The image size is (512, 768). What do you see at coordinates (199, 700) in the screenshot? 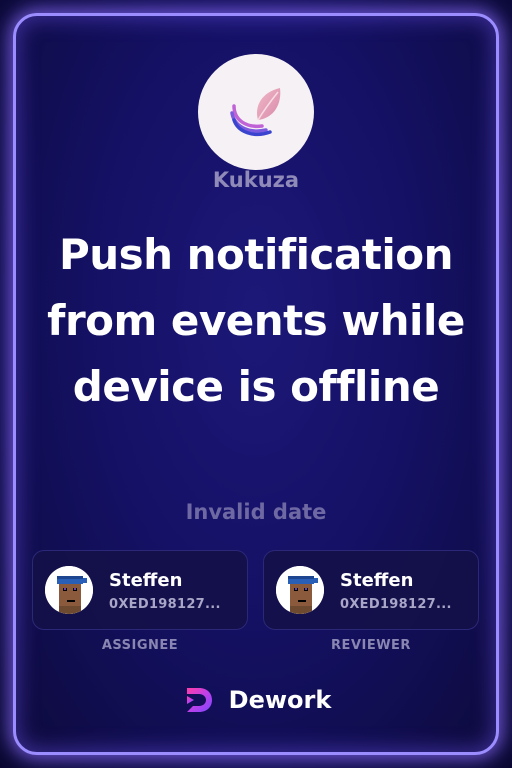
I see `dework-logo-icon` at bounding box center [199, 700].